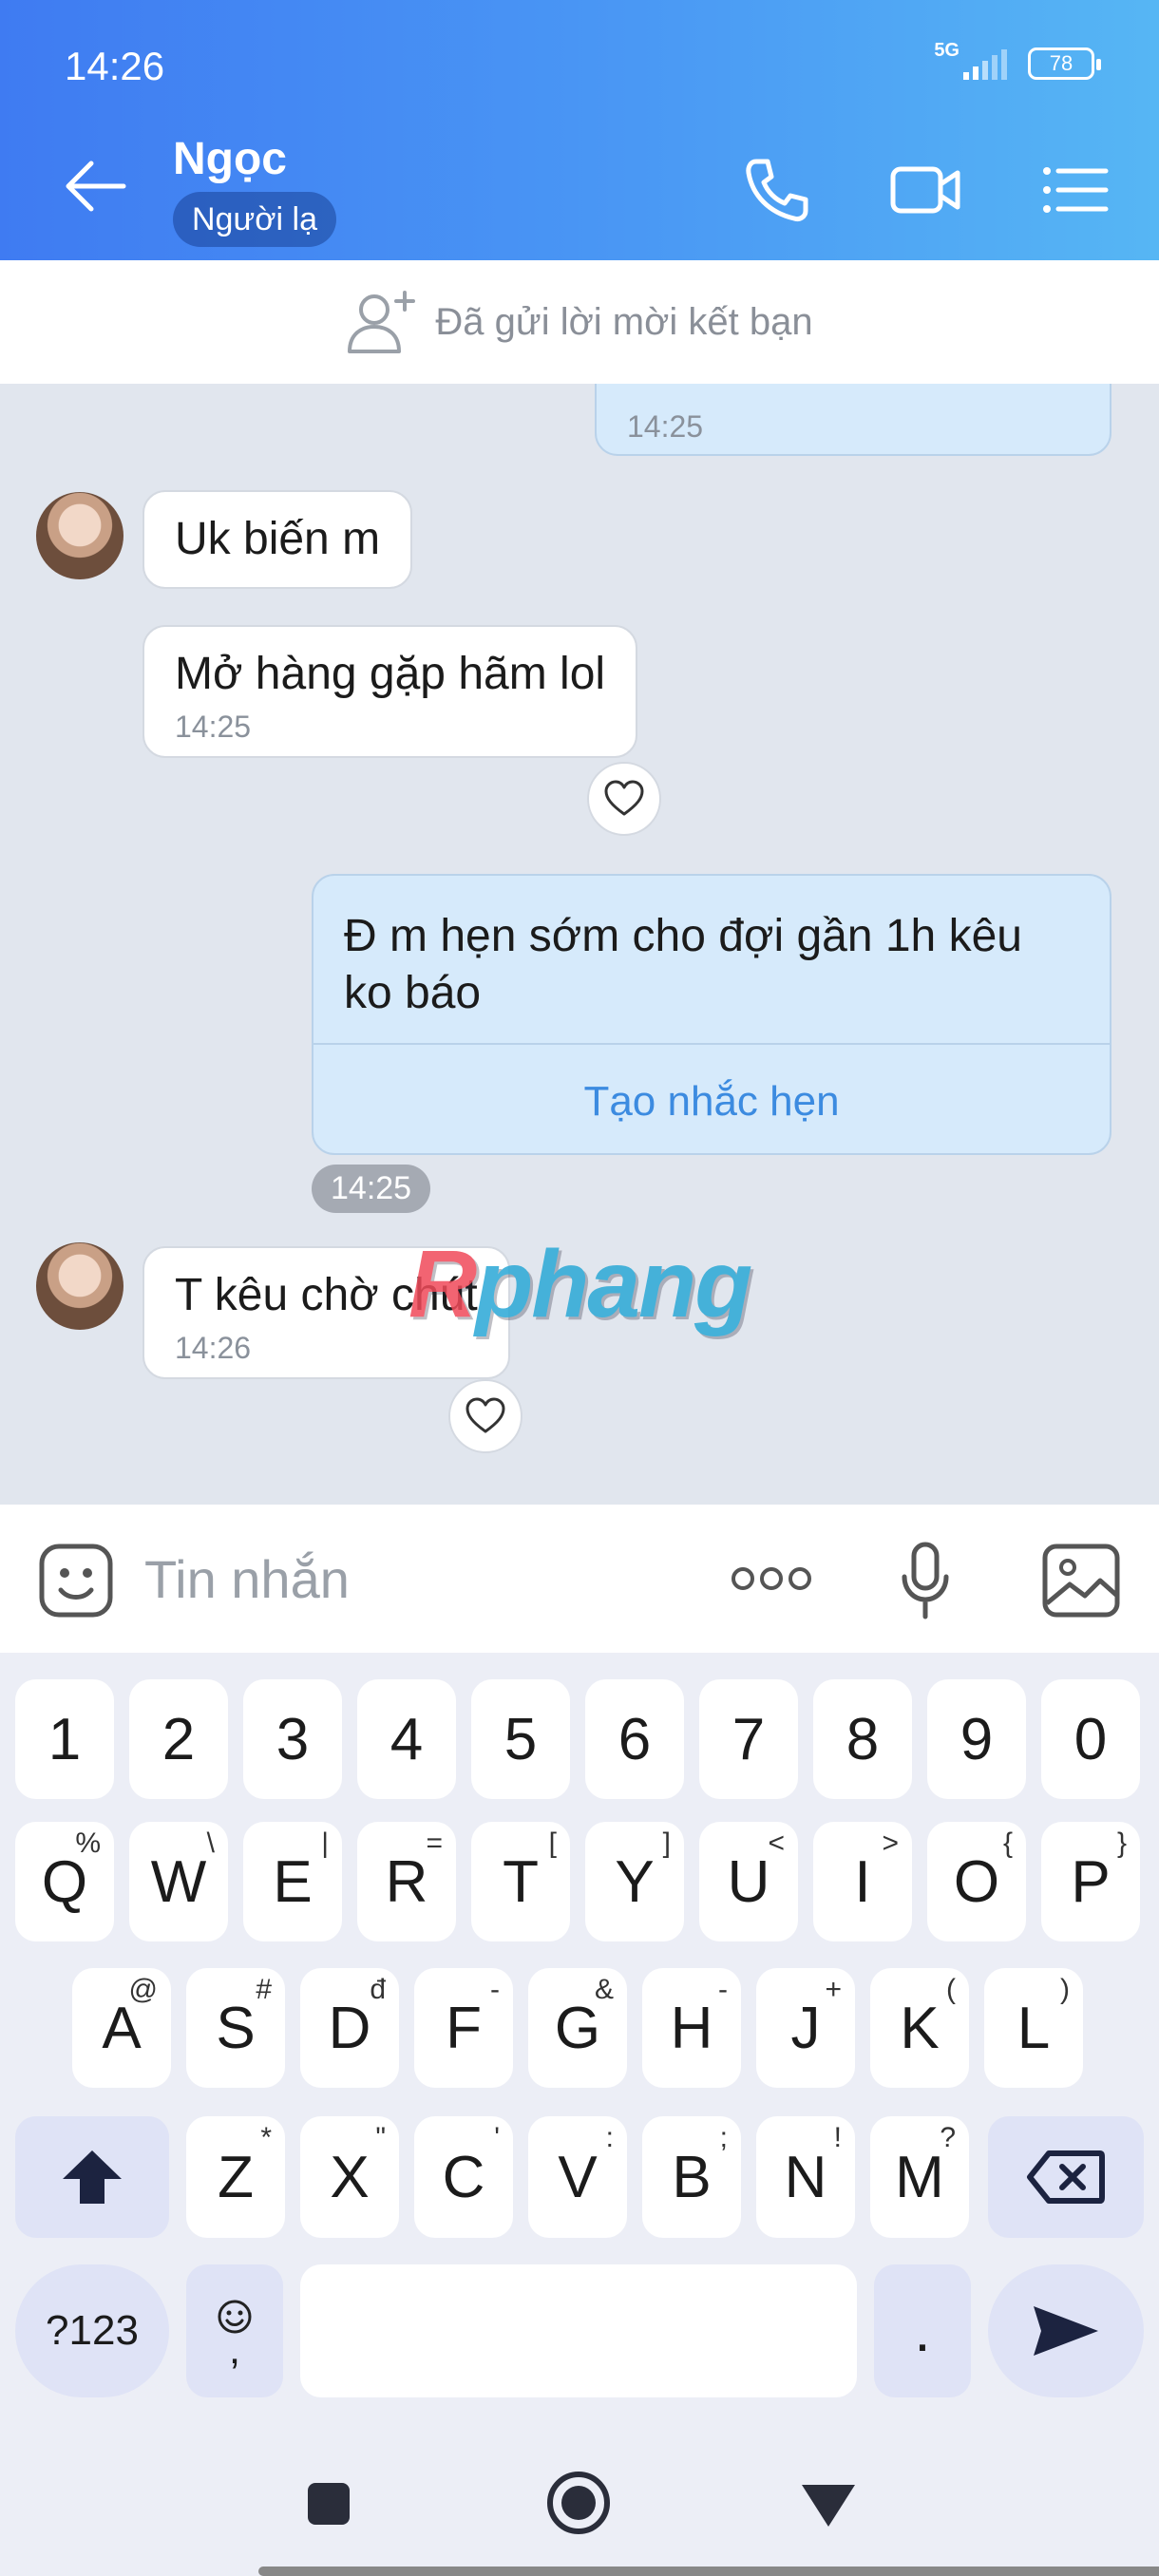 The width and height of the screenshot is (1159, 2576). What do you see at coordinates (925, 1580) in the screenshot?
I see `microphone-icon` at bounding box center [925, 1580].